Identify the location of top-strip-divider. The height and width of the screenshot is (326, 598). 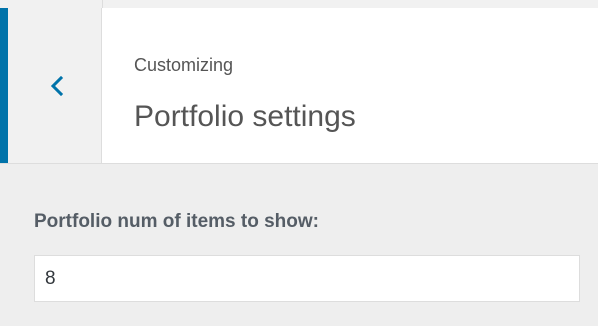
(102, 4).